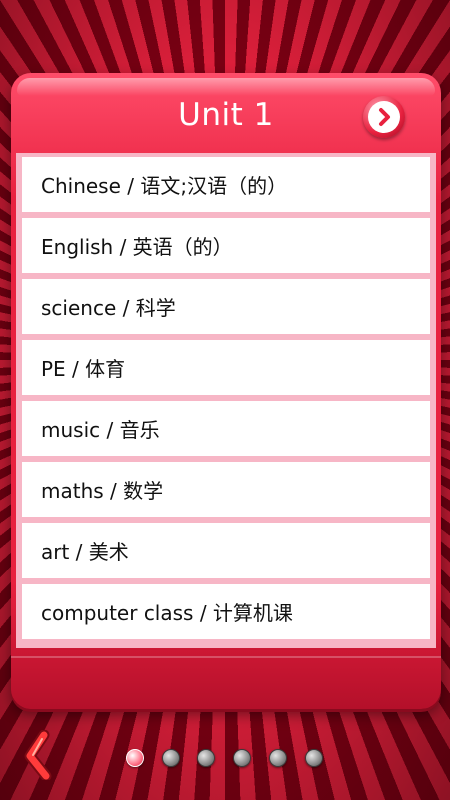 The image size is (450, 800). What do you see at coordinates (85, 552) in the screenshot?
I see `vocab-text: art / 美术` at bounding box center [85, 552].